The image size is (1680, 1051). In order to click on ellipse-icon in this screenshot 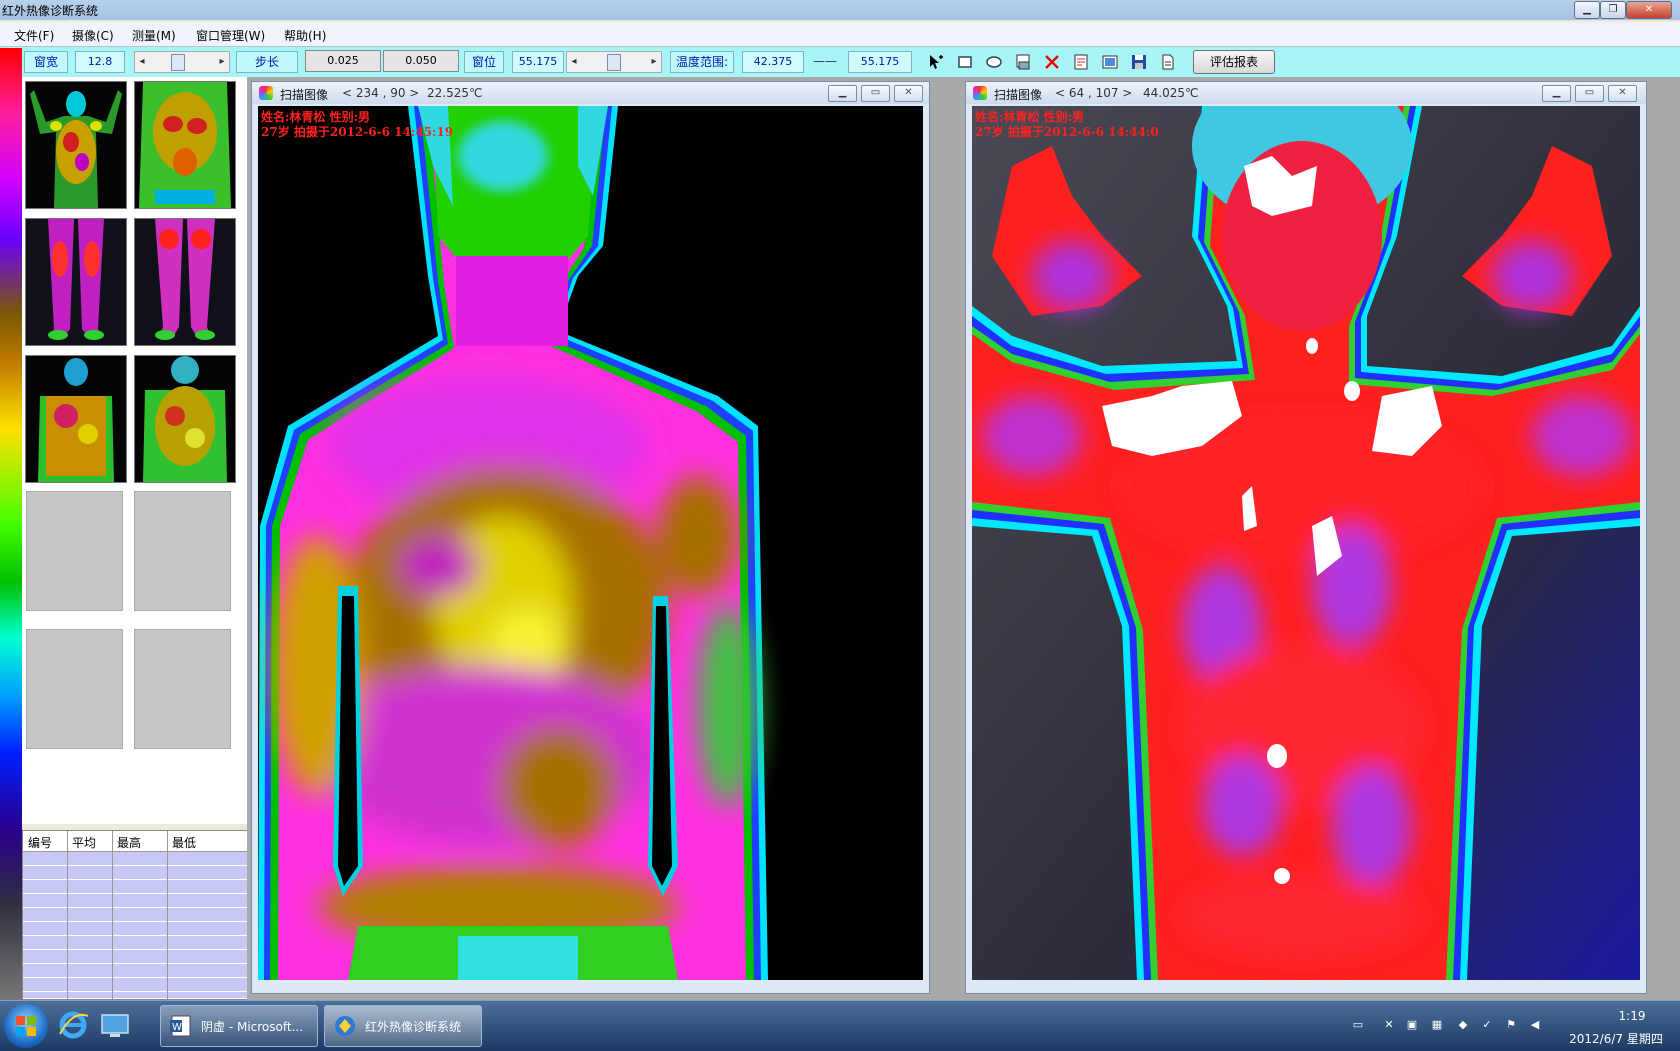, I will do `click(994, 62)`.